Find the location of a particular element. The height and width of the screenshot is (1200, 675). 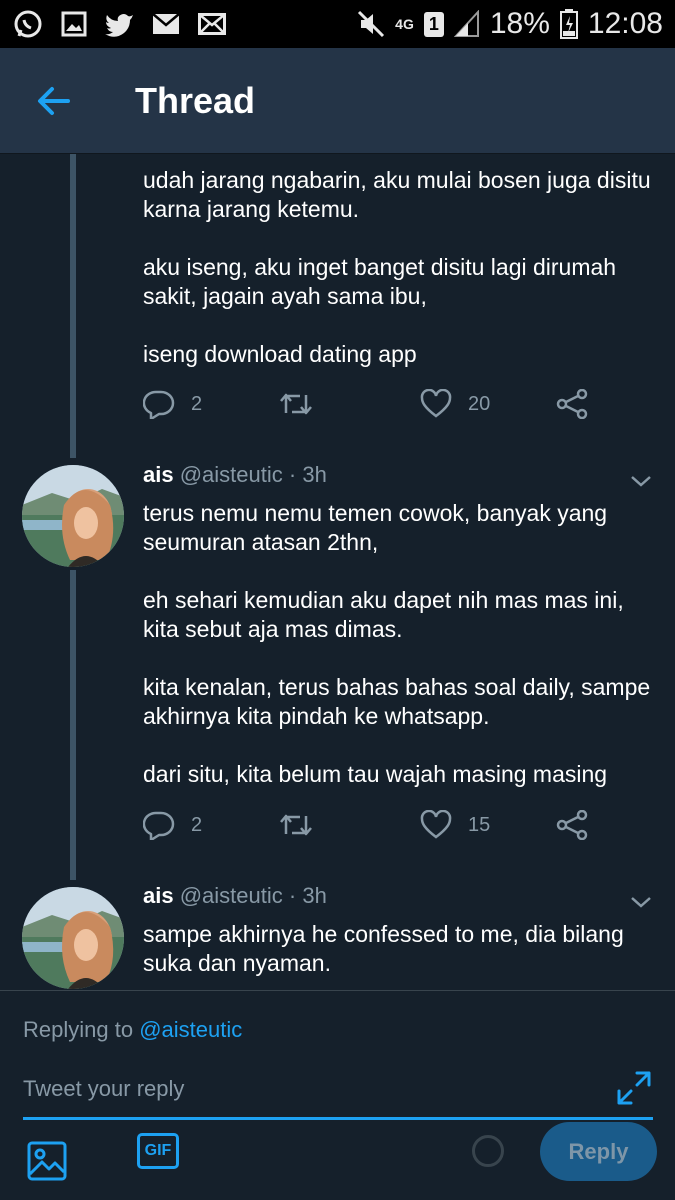

input-underline is located at coordinates (338, 1118).